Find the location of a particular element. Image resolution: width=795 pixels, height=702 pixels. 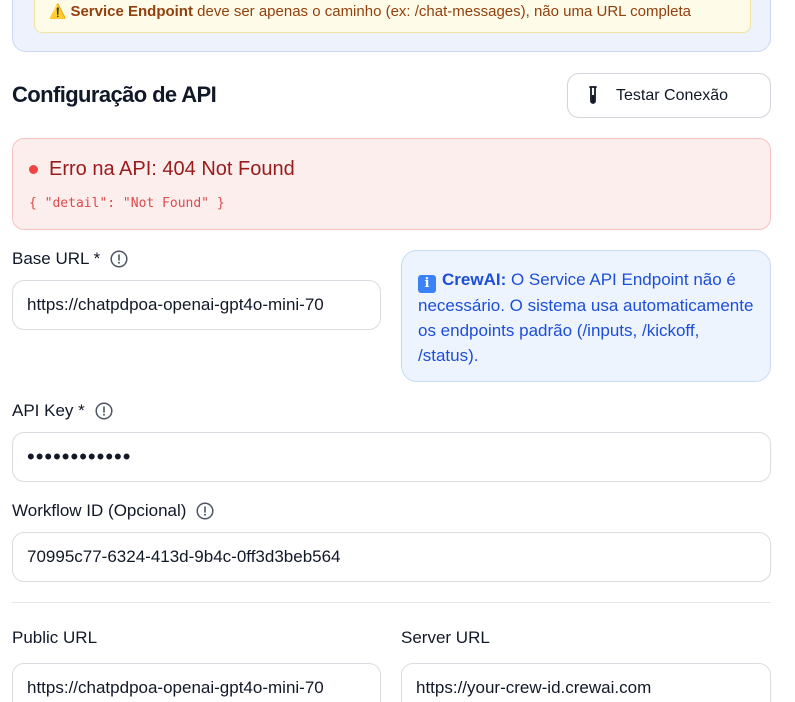

section-divider is located at coordinates (391, 602).